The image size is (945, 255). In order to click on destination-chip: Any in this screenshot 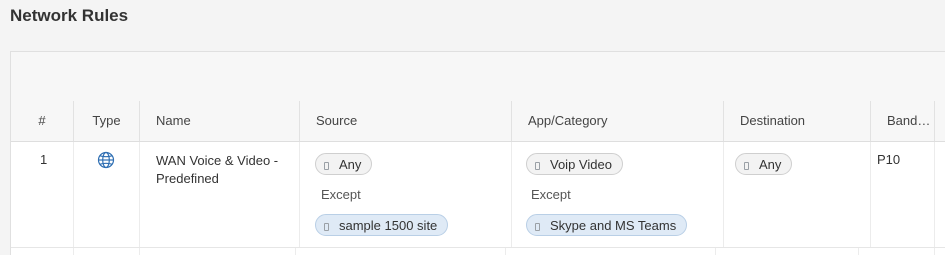, I will do `click(764, 164)`.